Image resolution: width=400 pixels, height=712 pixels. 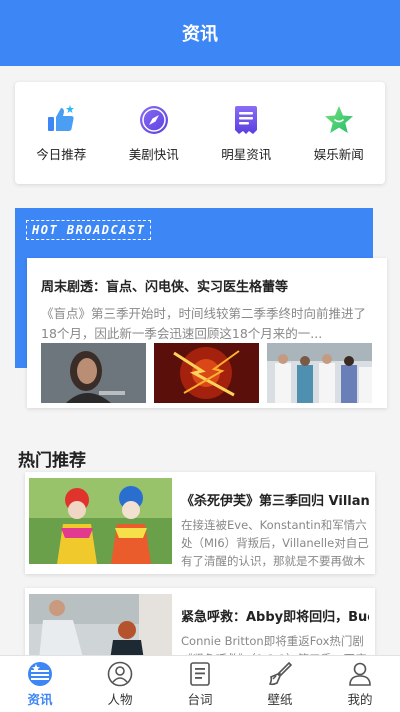 I want to click on quick-nav-entertainment: 娱乐新闻, so click(x=339, y=133).